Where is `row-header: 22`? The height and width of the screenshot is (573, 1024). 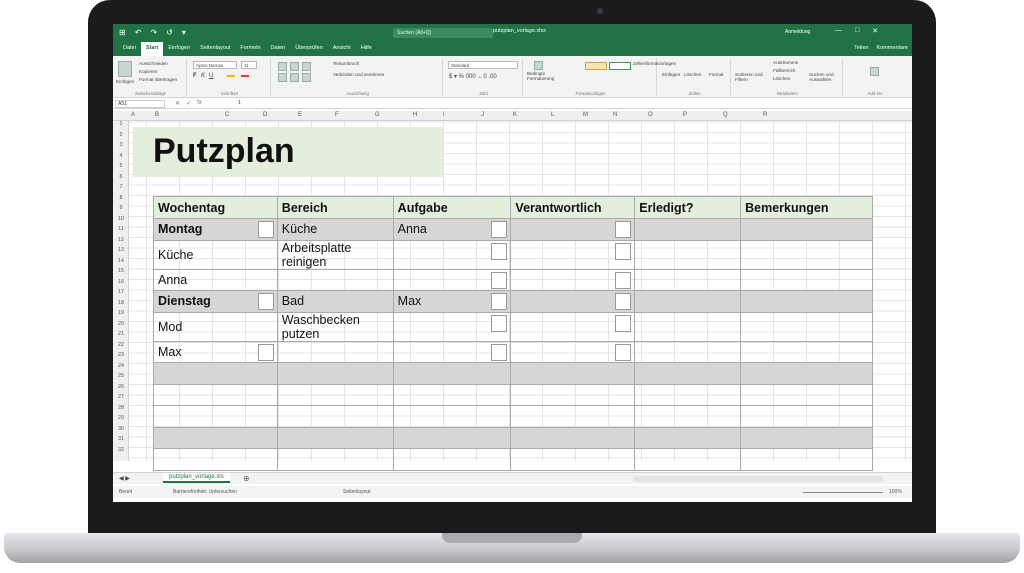
row-header: 22 is located at coordinates (121, 345).